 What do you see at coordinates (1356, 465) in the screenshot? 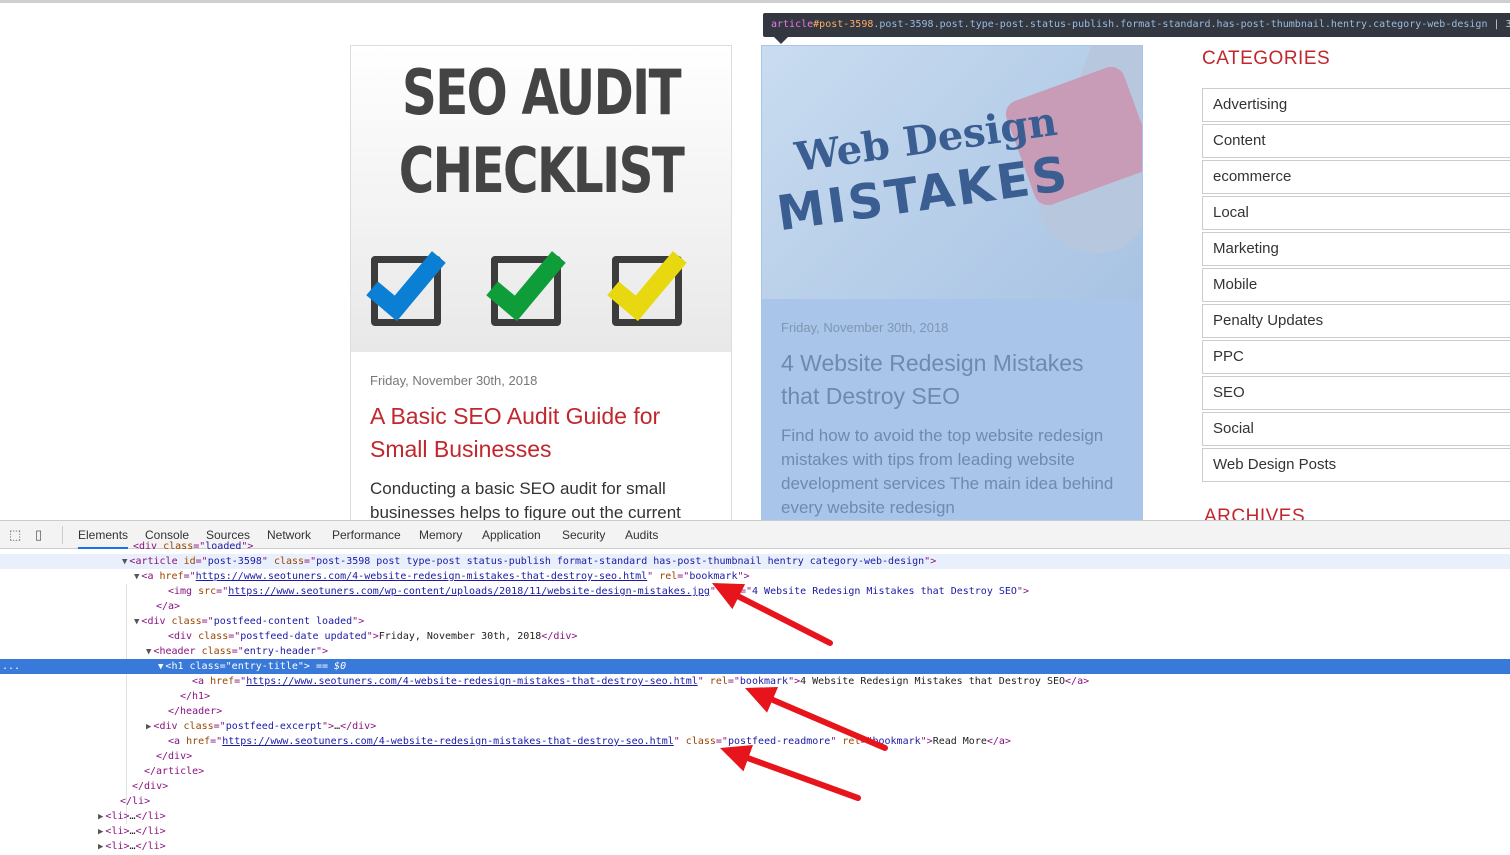
I see `category-link: Web Design Posts` at bounding box center [1356, 465].